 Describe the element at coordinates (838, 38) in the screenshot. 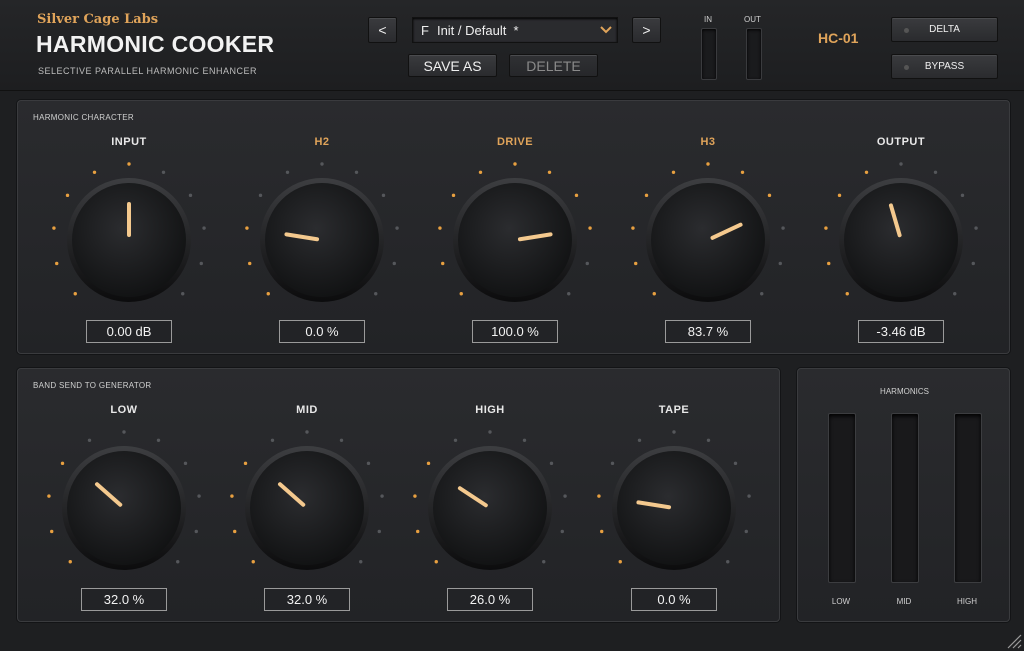

I see `model-label: HC-01` at that location.